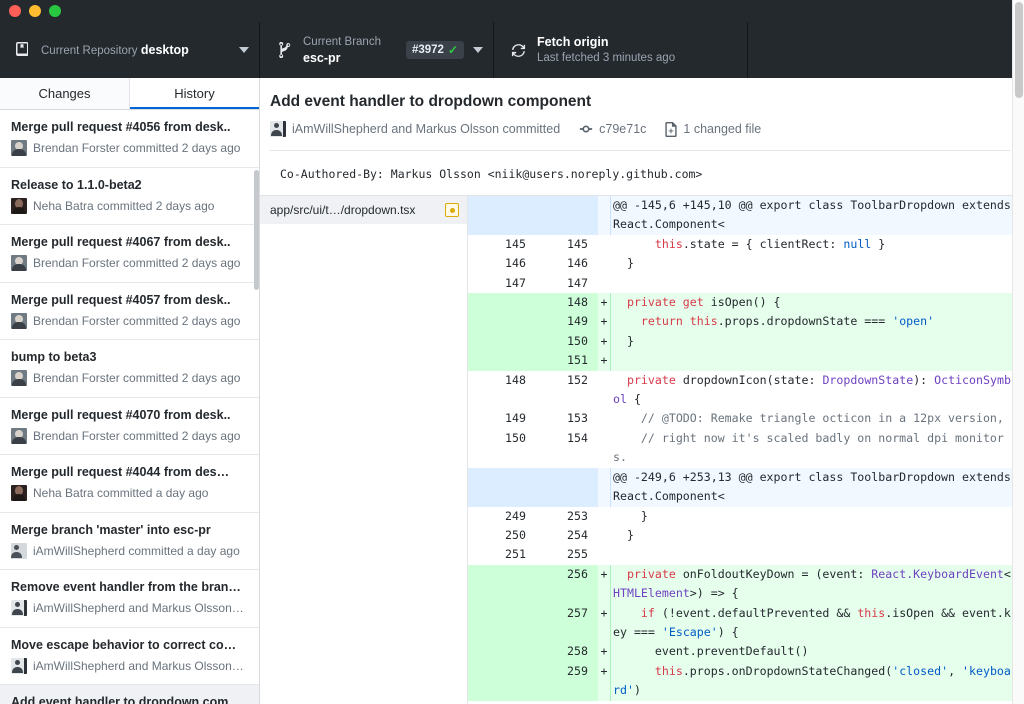 This screenshot has width=1024, height=704. Describe the element at coordinates (665, 302) in the screenshot. I see `code-token: private get` at that location.